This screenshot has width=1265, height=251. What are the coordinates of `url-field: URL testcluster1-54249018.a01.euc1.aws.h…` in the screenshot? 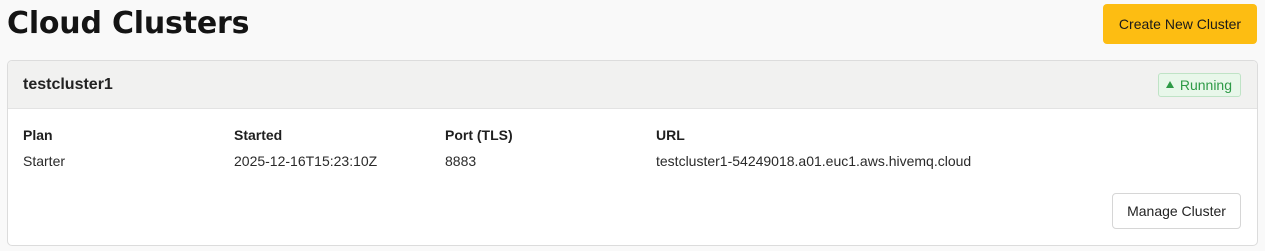 It's located at (813, 148).